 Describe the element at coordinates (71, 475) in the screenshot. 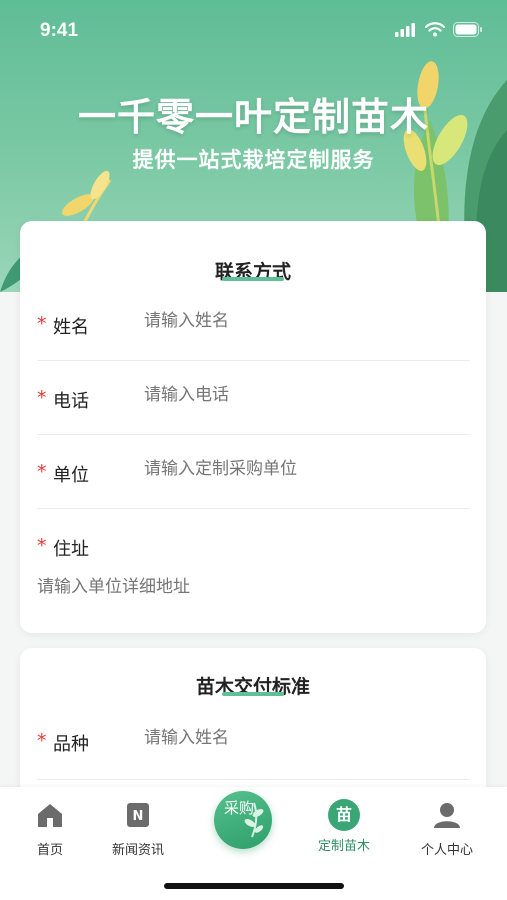

I see `company-label: 单位` at that location.